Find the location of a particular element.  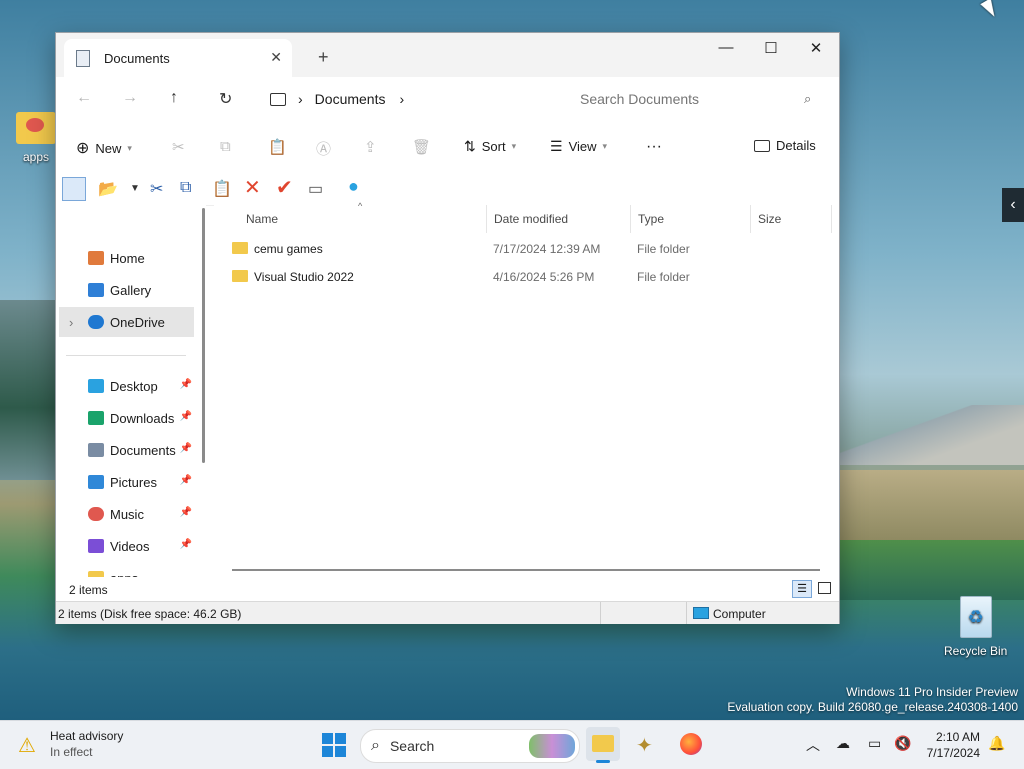

column-header-size: Size is located at coordinates (791, 219).